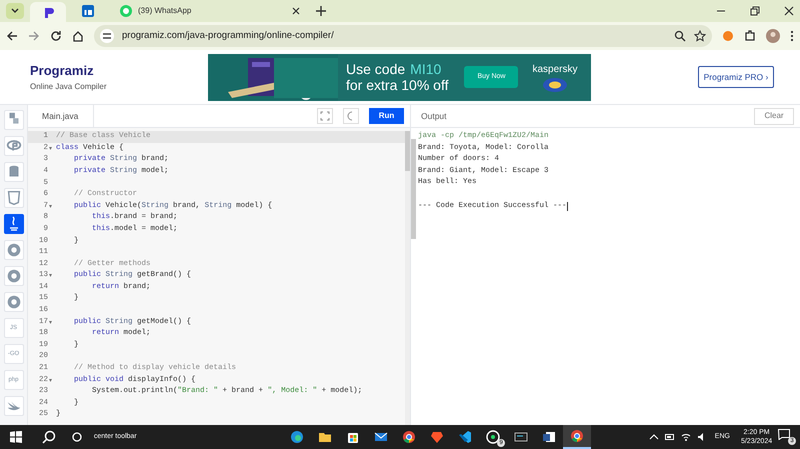 This screenshot has width=800, height=449. What do you see at coordinates (685, 437) in the screenshot?
I see `wifi-icon` at bounding box center [685, 437].